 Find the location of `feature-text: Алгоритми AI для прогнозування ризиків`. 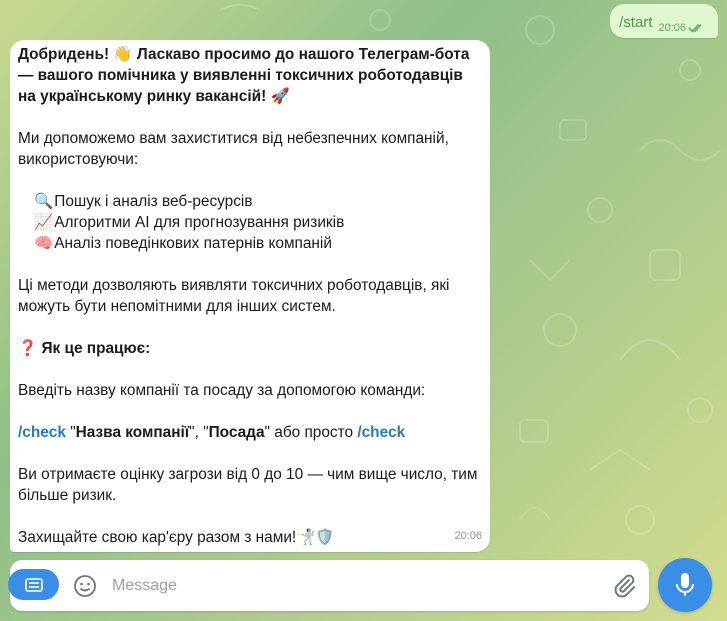

feature-text: Алгоритми AI для прогнозування ризиків is located at coordinates (199, 222).